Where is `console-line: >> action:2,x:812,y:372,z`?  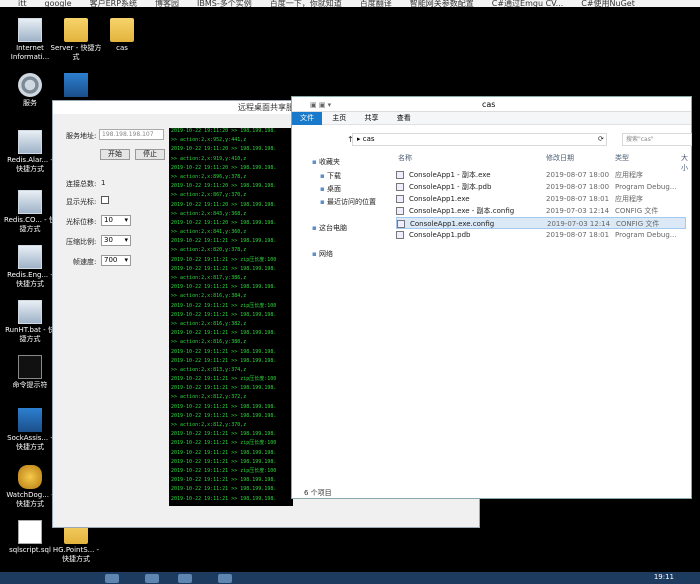 console-line: >> action:2,x:812,y:372,z is located at coordinates (209, 397).